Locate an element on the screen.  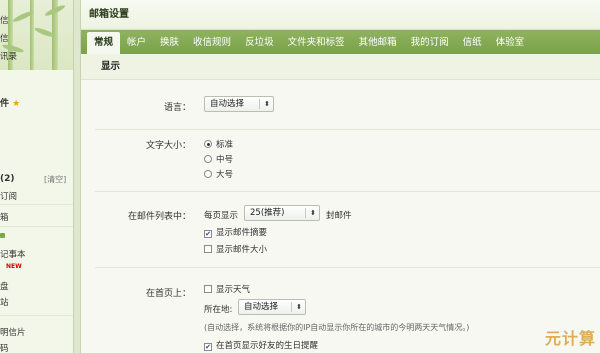
star-icon: ★ is located at coordinates (16, 104).